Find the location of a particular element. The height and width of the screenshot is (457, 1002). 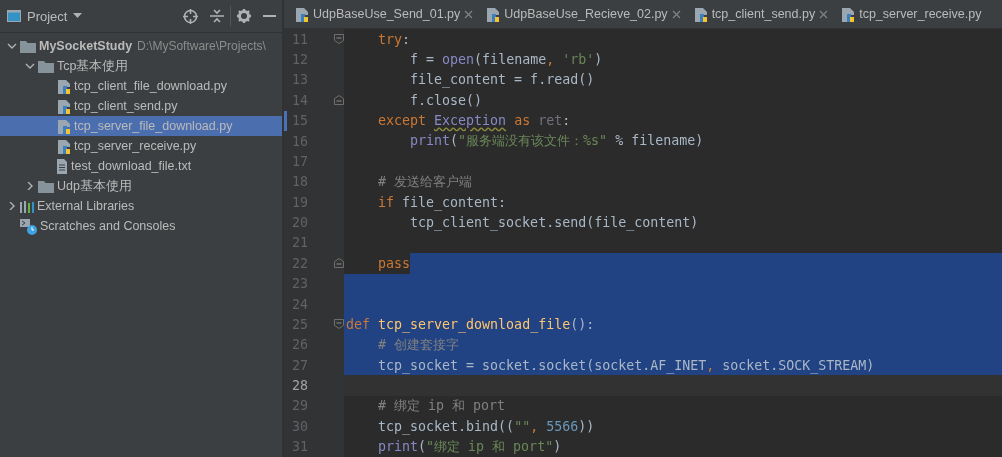

code-line: except Exception as ret: is located at coordinates (474, 121).